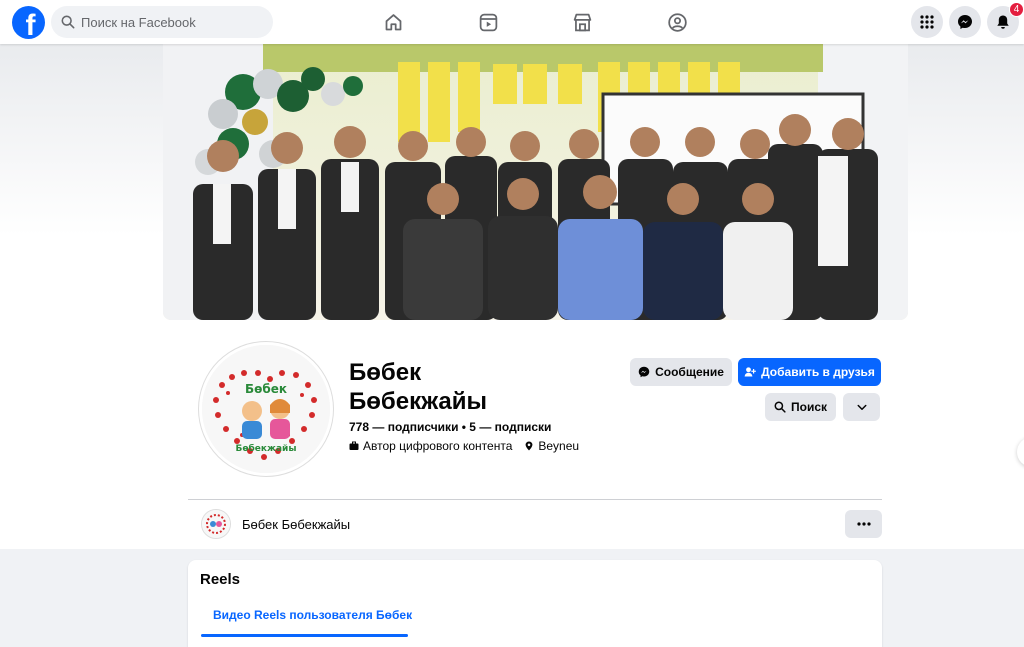  Describe the element at coordinates (28, 22) in the screenshot. I see `facebook-logo: f` at that location.